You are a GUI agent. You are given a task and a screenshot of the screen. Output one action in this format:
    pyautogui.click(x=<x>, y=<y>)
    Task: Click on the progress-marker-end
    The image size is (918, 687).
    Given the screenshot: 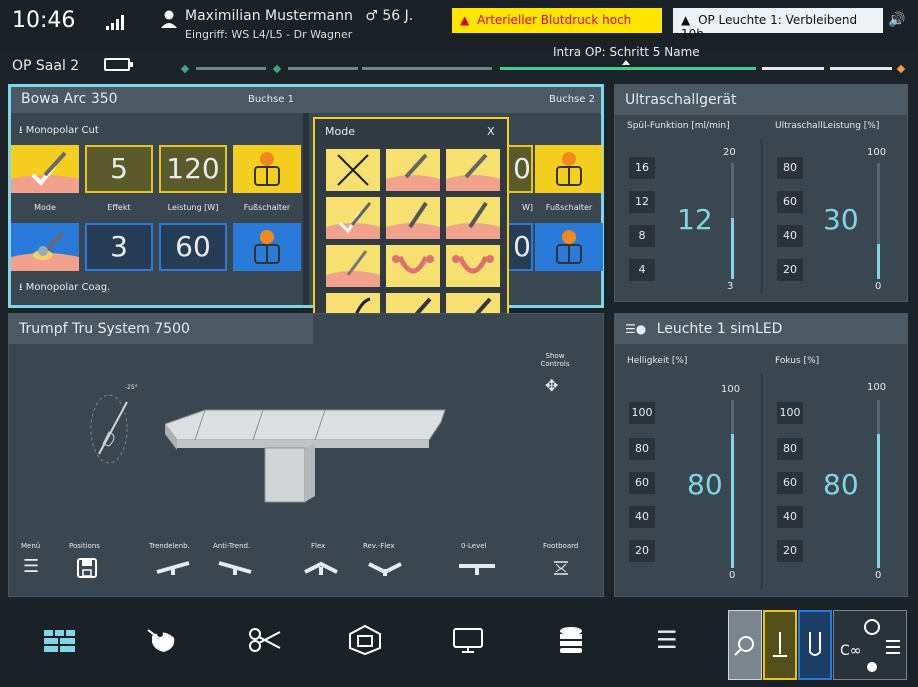 What is the action you would take?
    pyautogui.click(x=901, y=69)
    